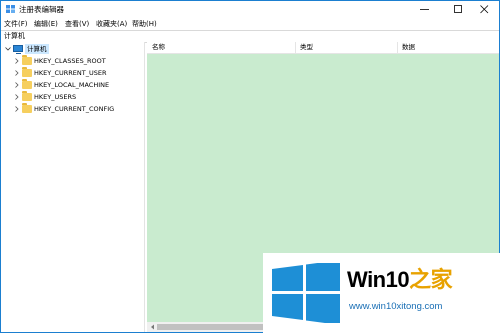  I want to click on watermark-url: www.win10xitong.com, so click(396, 306).